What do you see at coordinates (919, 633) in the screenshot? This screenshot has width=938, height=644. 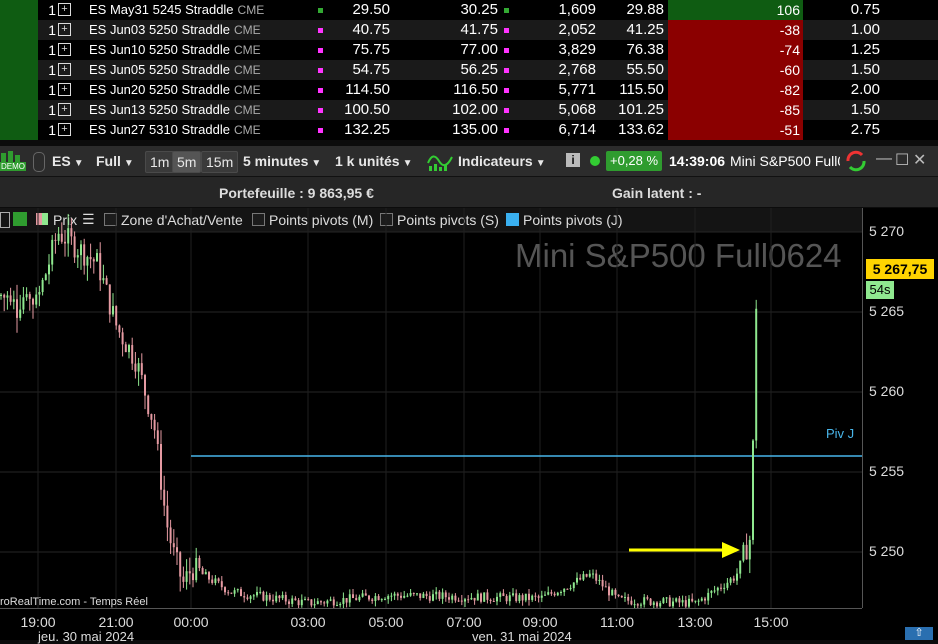 I see `scroll-up-icon: ⇧` at bounding box center [919, 633].